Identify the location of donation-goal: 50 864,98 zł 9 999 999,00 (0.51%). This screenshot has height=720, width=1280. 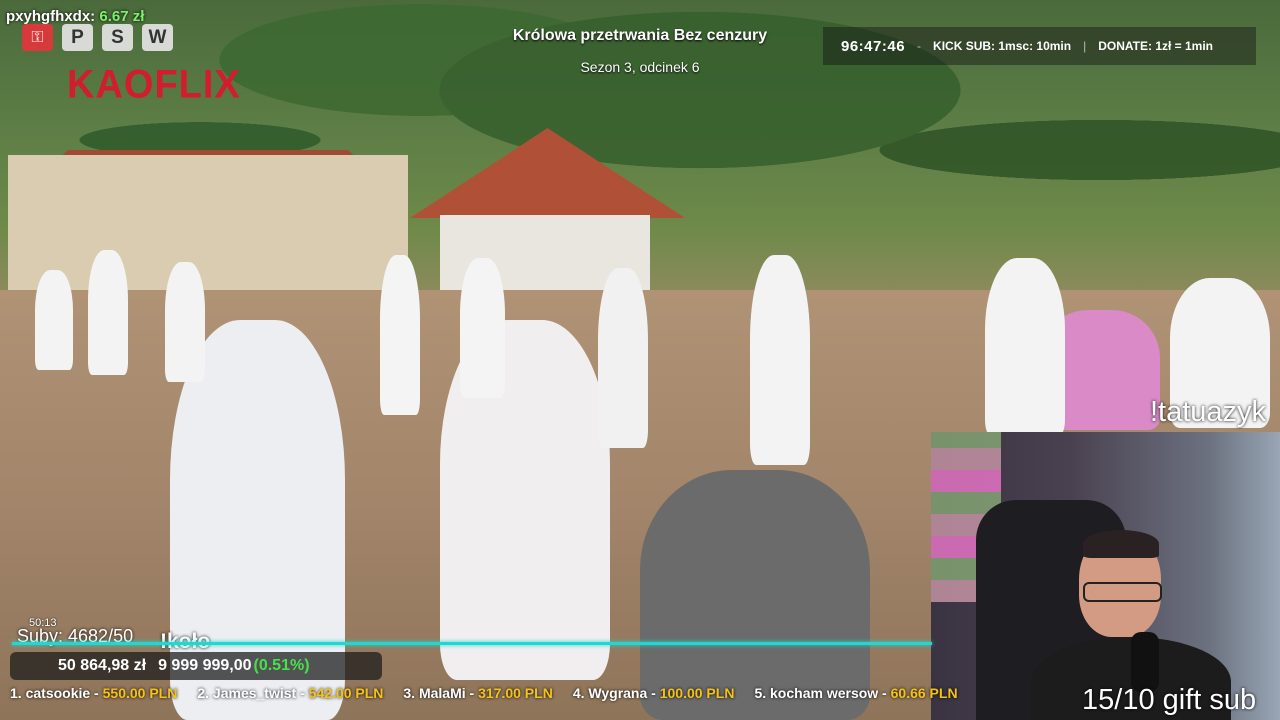
(196, 666).